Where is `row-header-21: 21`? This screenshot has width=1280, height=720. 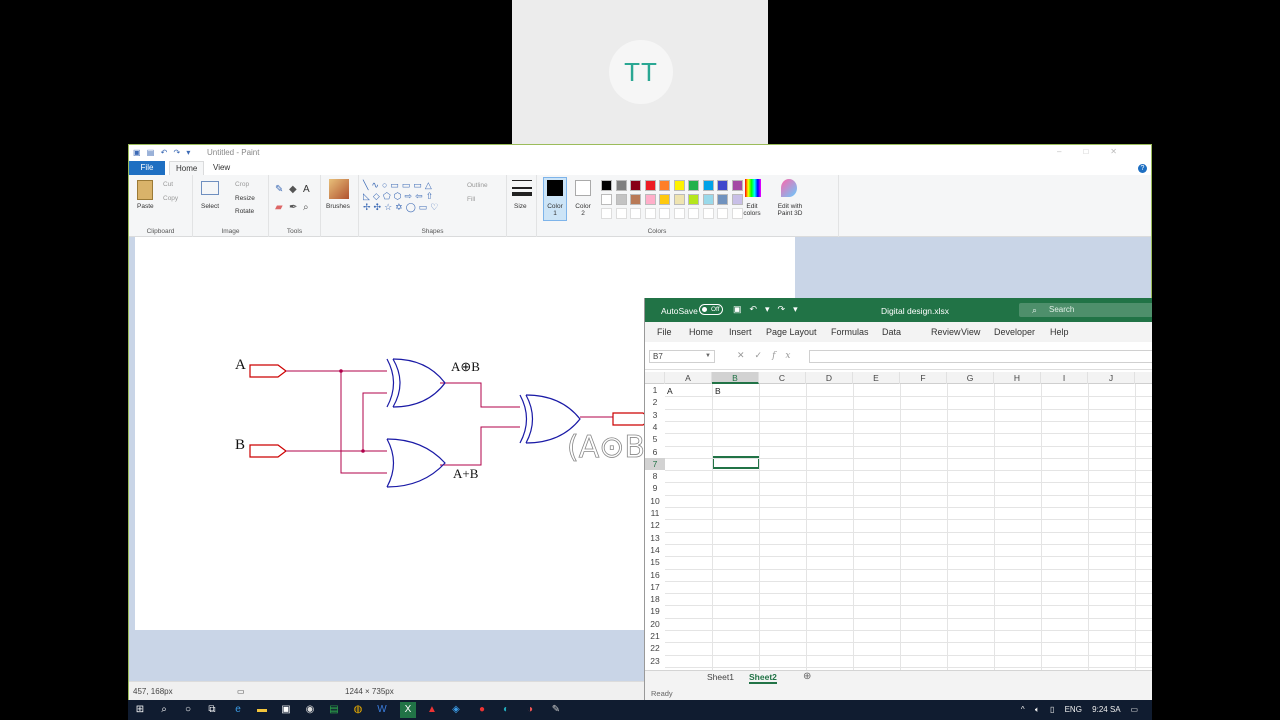
row-header-21: 21 is located at coordinates (655, 636).